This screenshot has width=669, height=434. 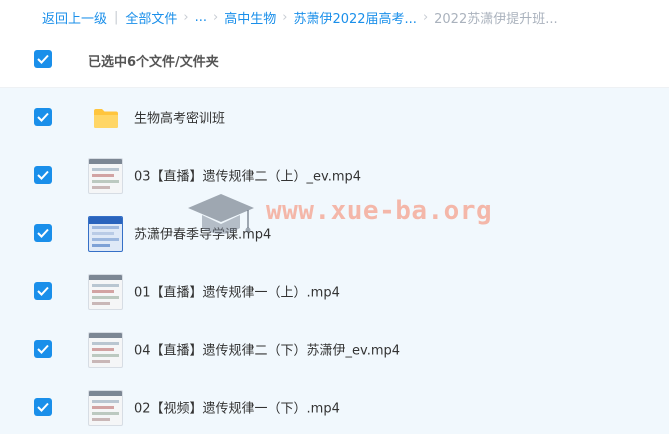 I want to click on file-row: 01【直播】遗传规律一（上）.mp4, so click(x=334, y=291).